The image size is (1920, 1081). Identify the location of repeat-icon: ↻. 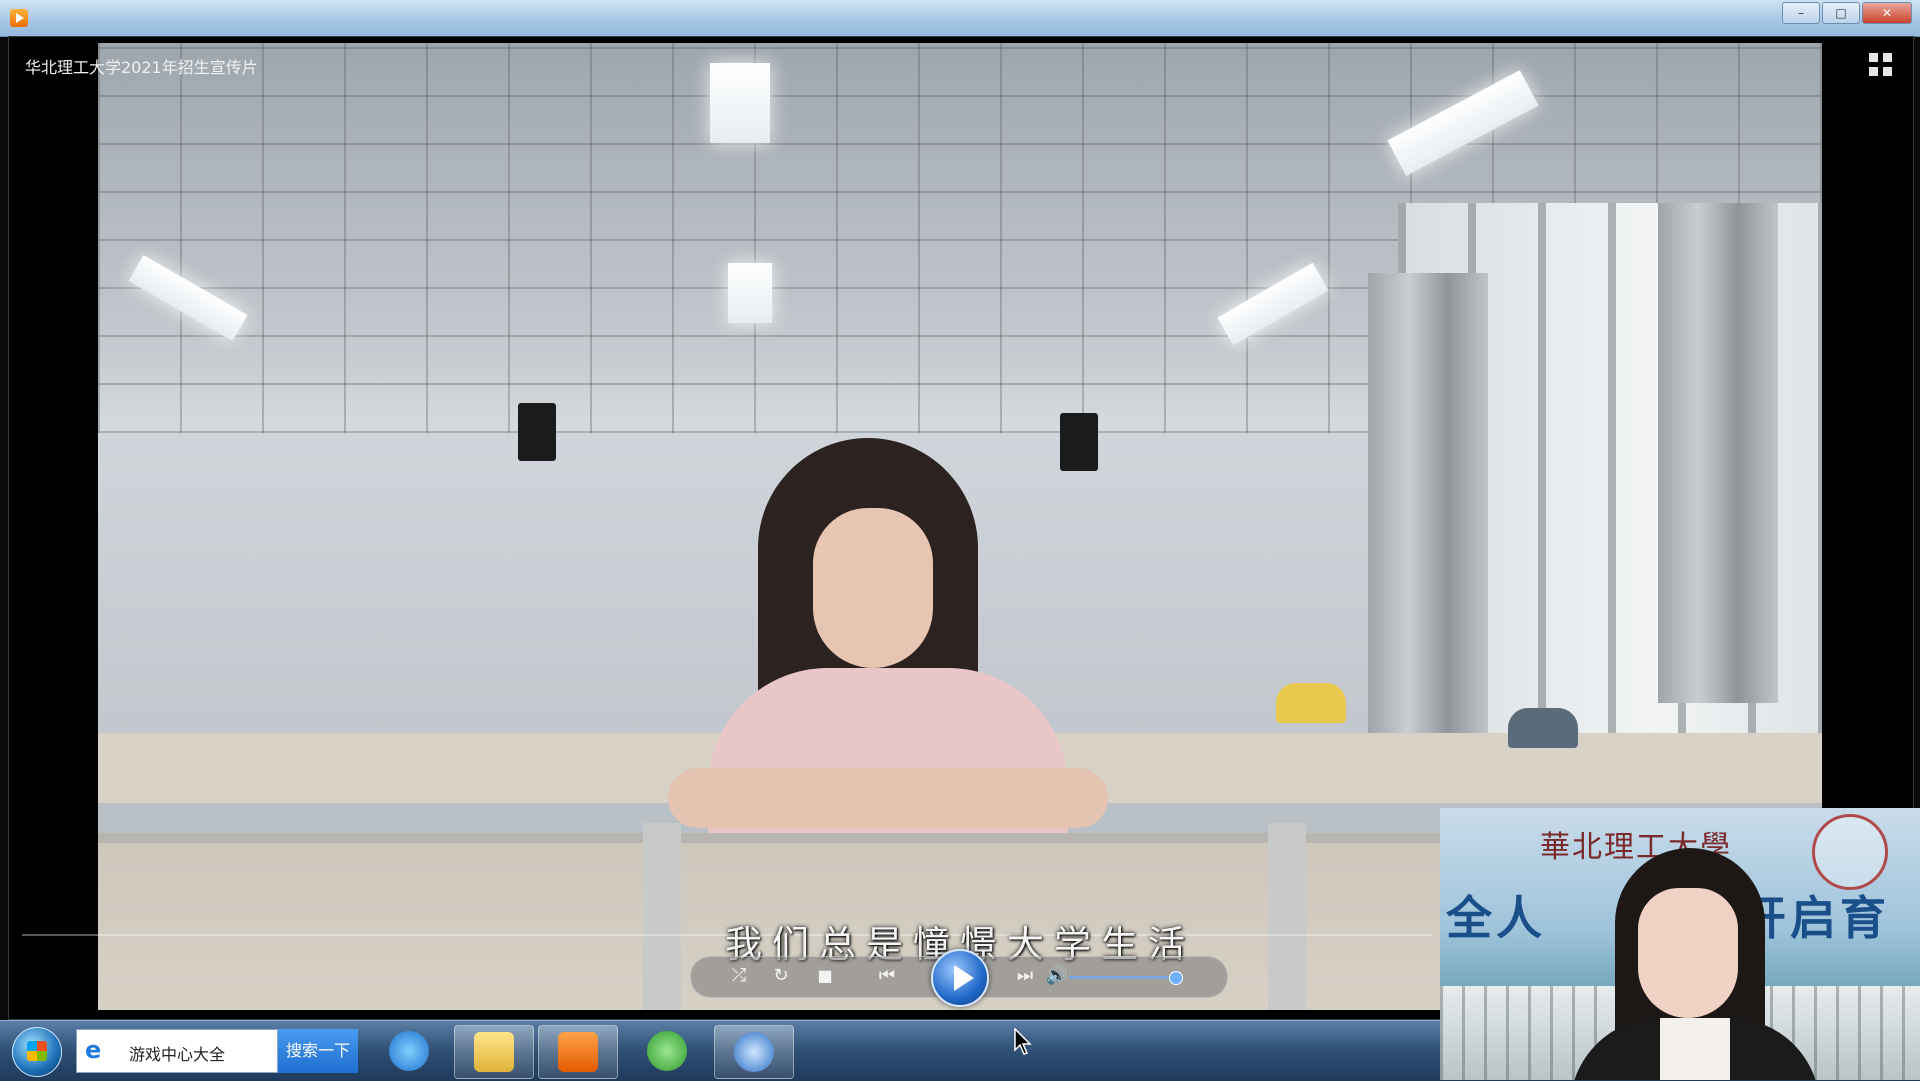
(781, 976).